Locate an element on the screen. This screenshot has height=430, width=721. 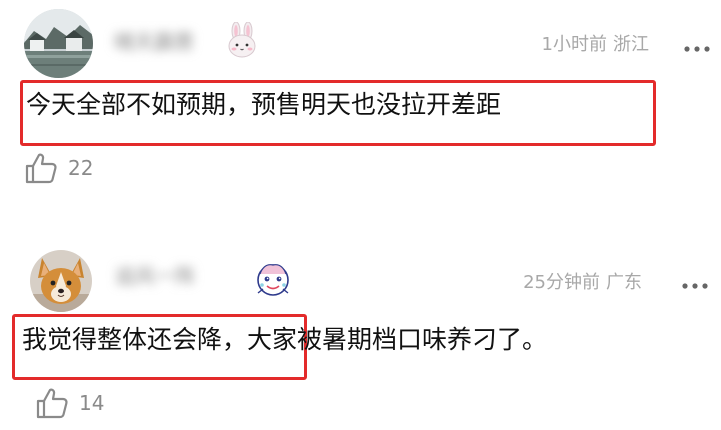
comment-meta: 25分钟前 广东 is located at coordinates (582, 281).